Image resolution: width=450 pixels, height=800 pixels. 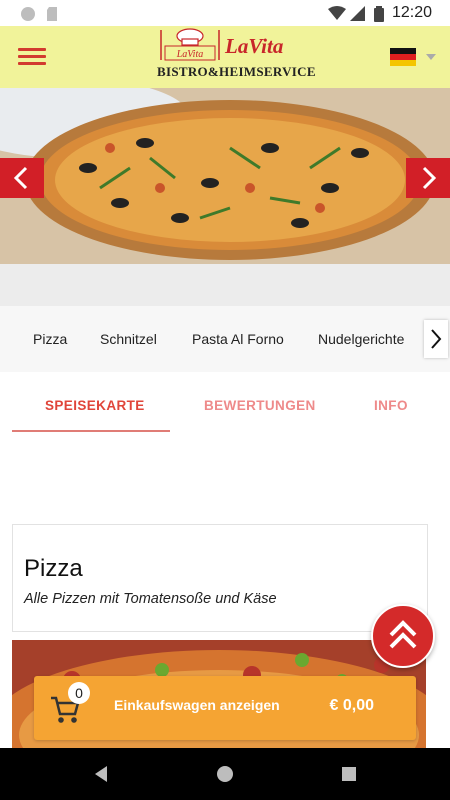 I want to click on wifi-icon, so click(x=337, y=13).